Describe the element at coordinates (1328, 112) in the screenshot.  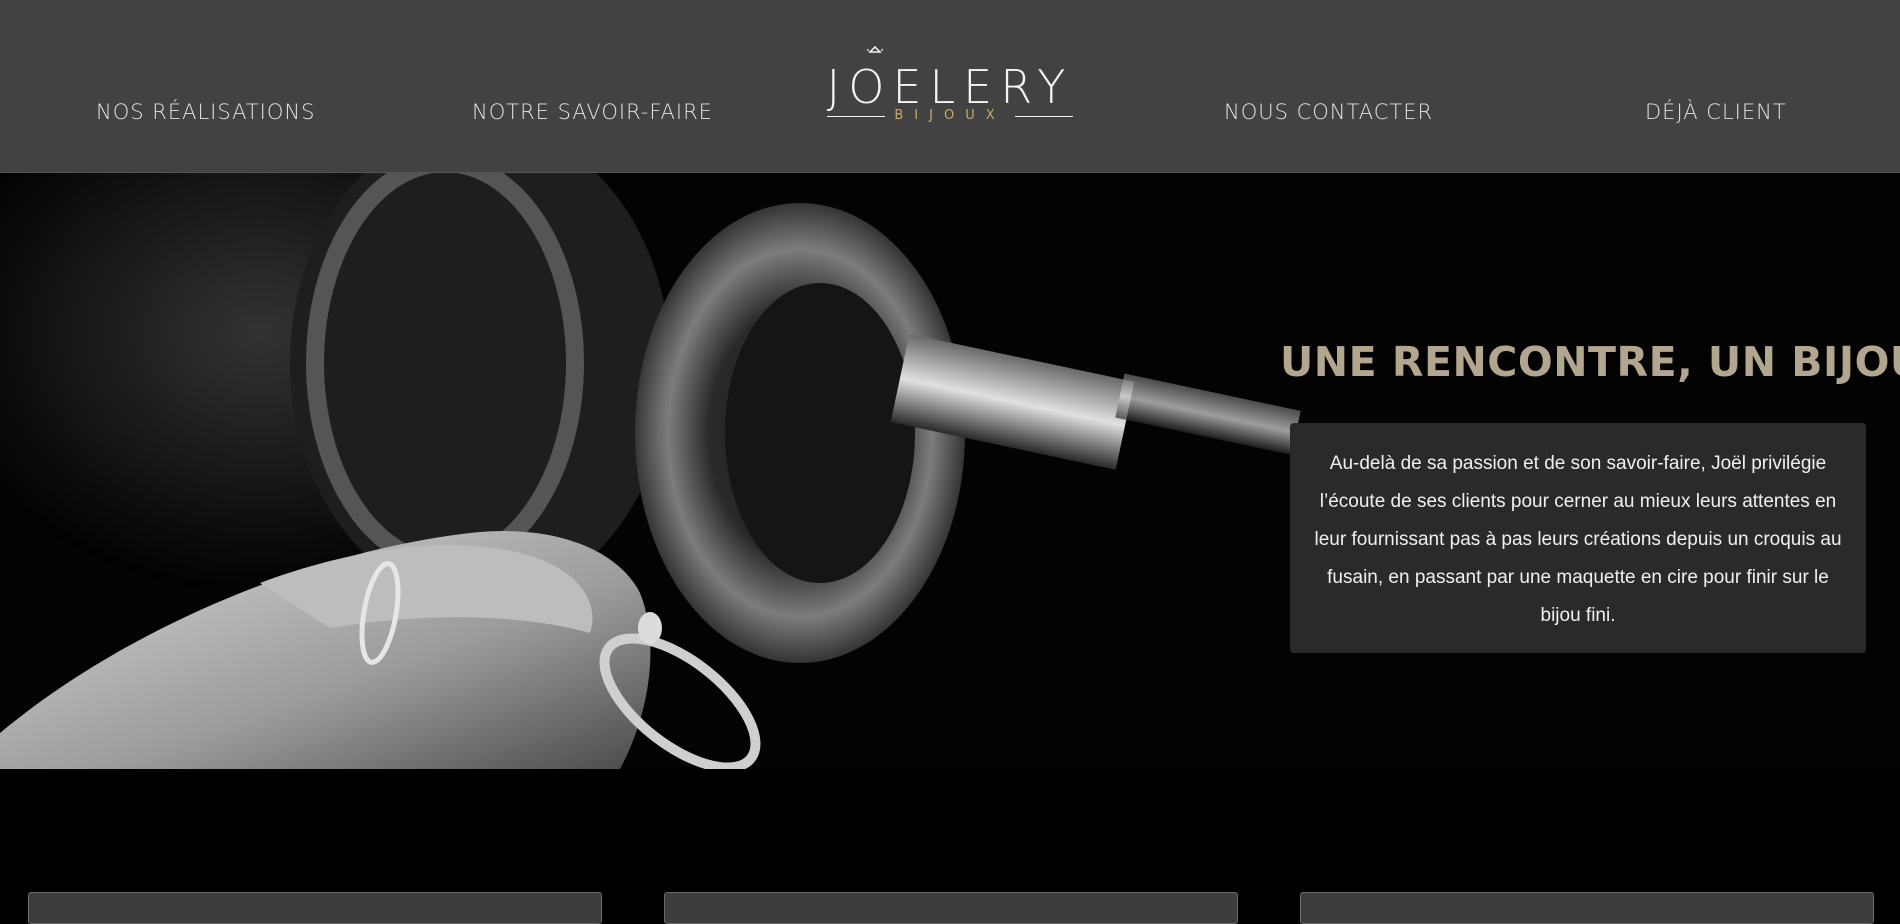
I see `nav-link-contact: NOUS CONTACTER` at that location.